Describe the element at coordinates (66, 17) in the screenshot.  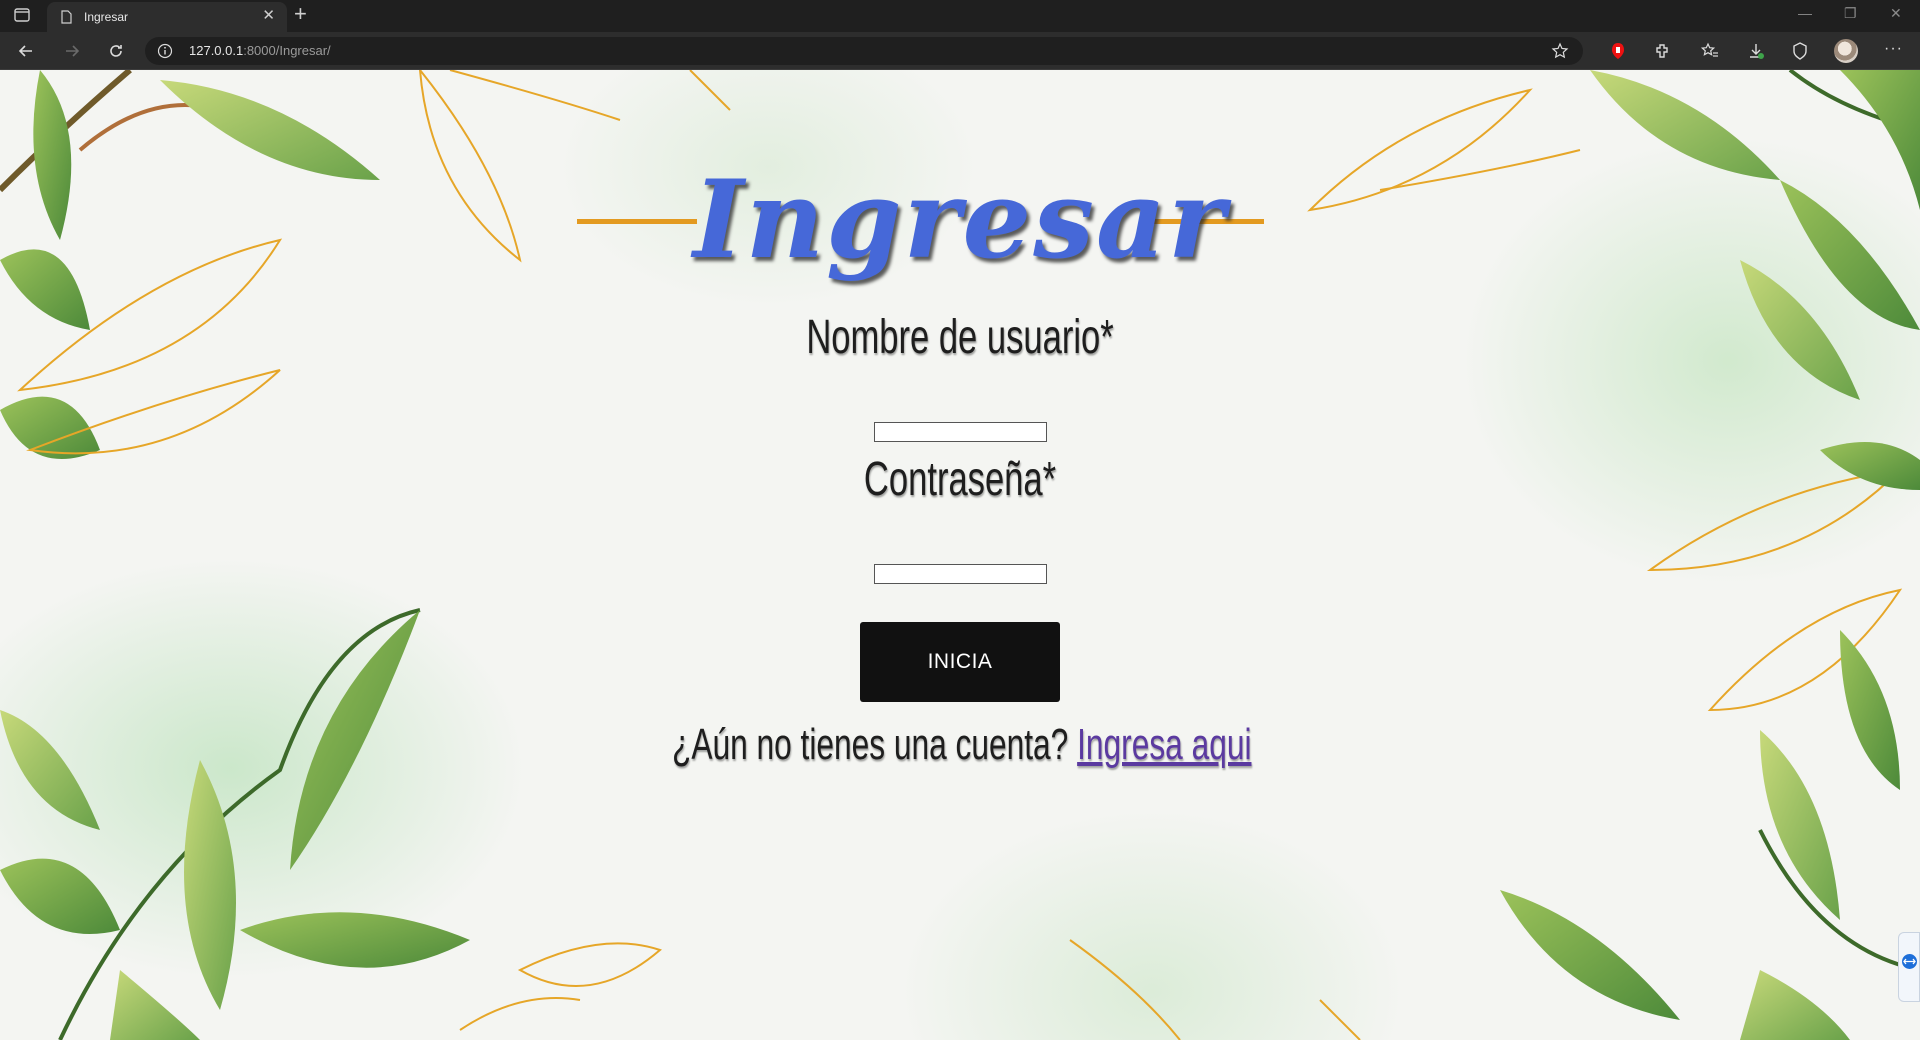
I see `page-icon` at that location.